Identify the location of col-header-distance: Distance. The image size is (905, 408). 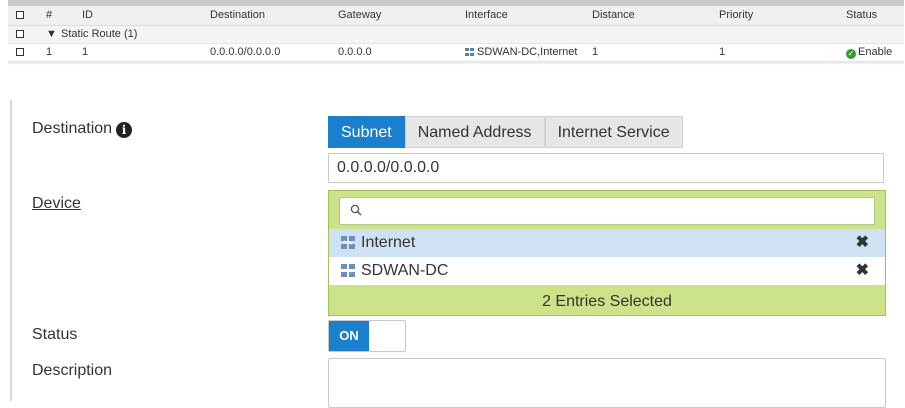
(613, 15).